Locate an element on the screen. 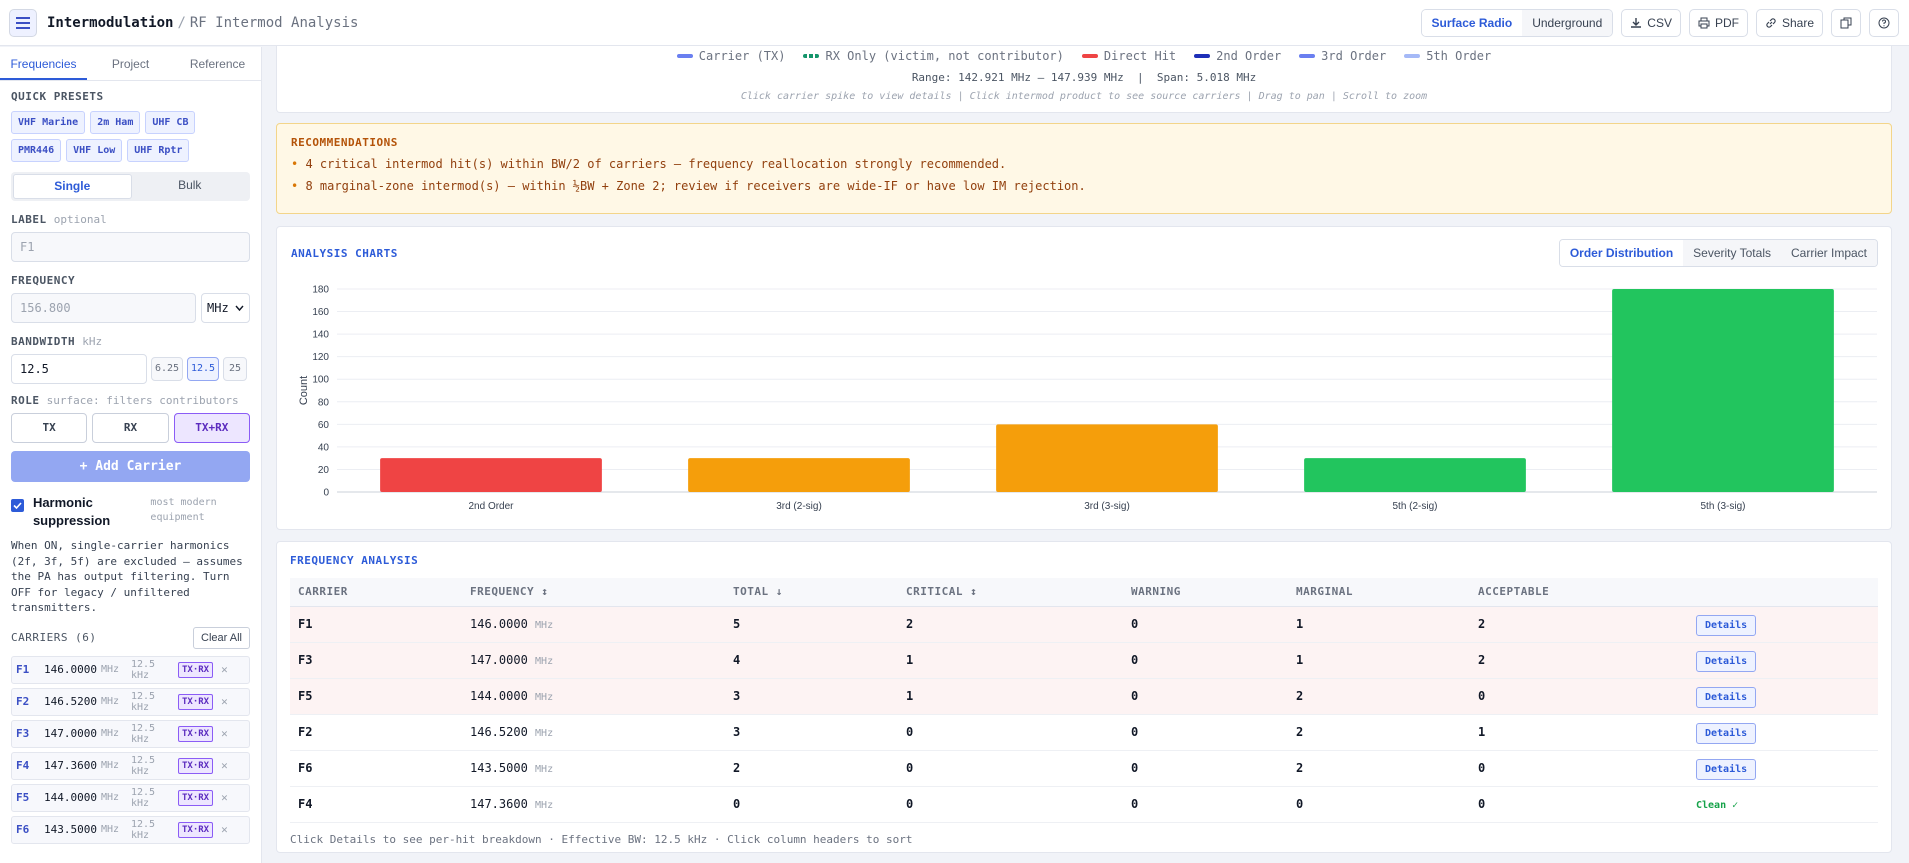  clean-status: Clean ✓ is located at coordinates (1717, 805).